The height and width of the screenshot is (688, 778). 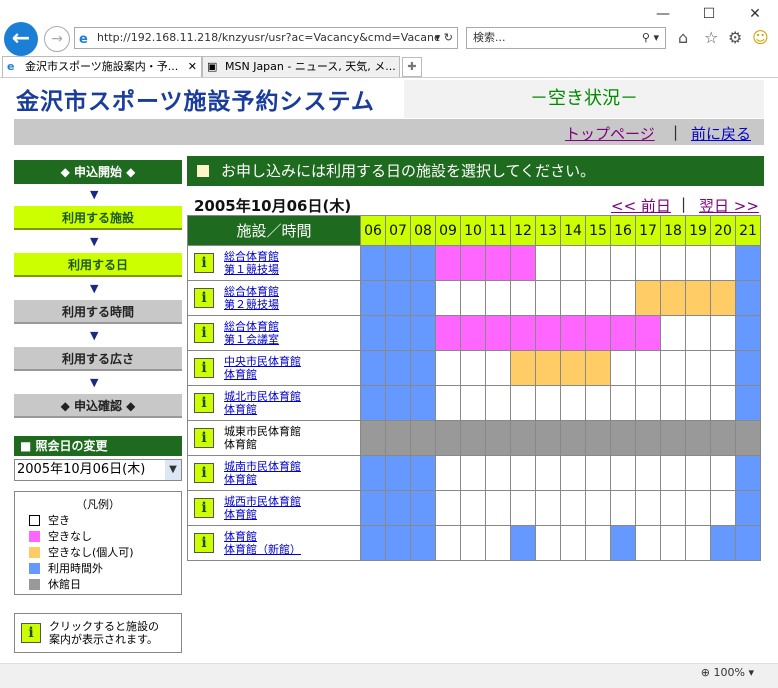 What do you see at coordinates (735, 37) in the screenshot?
I see `gear-icon: ⚙` at bounding box center [735, 37].